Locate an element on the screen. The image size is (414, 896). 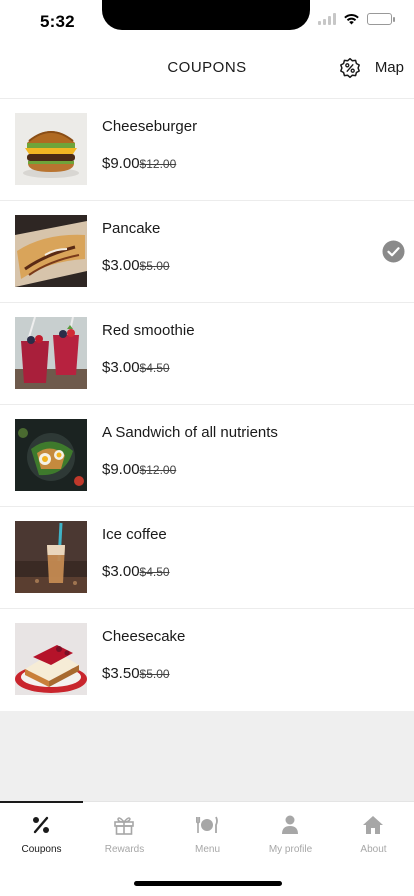
current-price: $3.50 is located at coordinates (121, 673).